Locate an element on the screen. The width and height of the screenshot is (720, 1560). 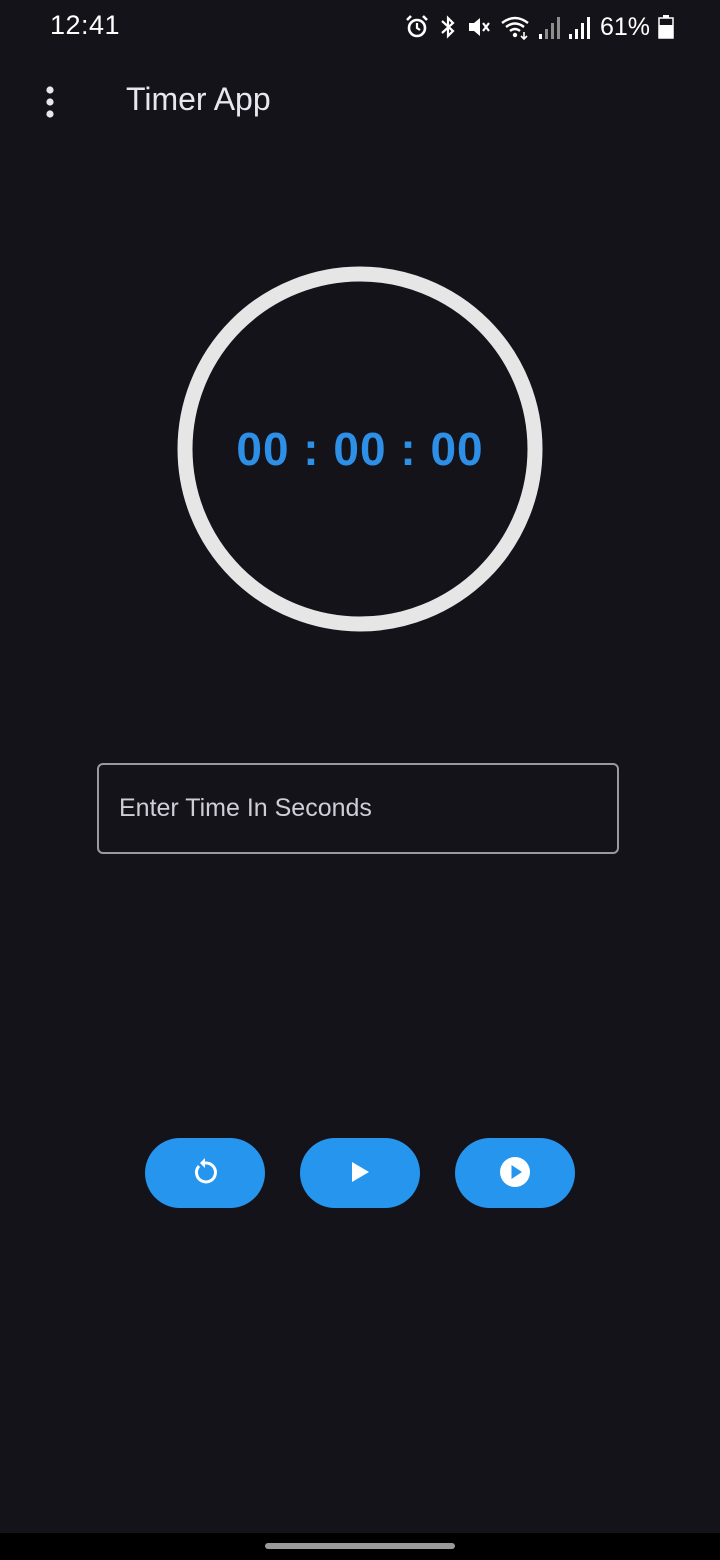
battery-percent: 61% is located at coordinates (624, 26).